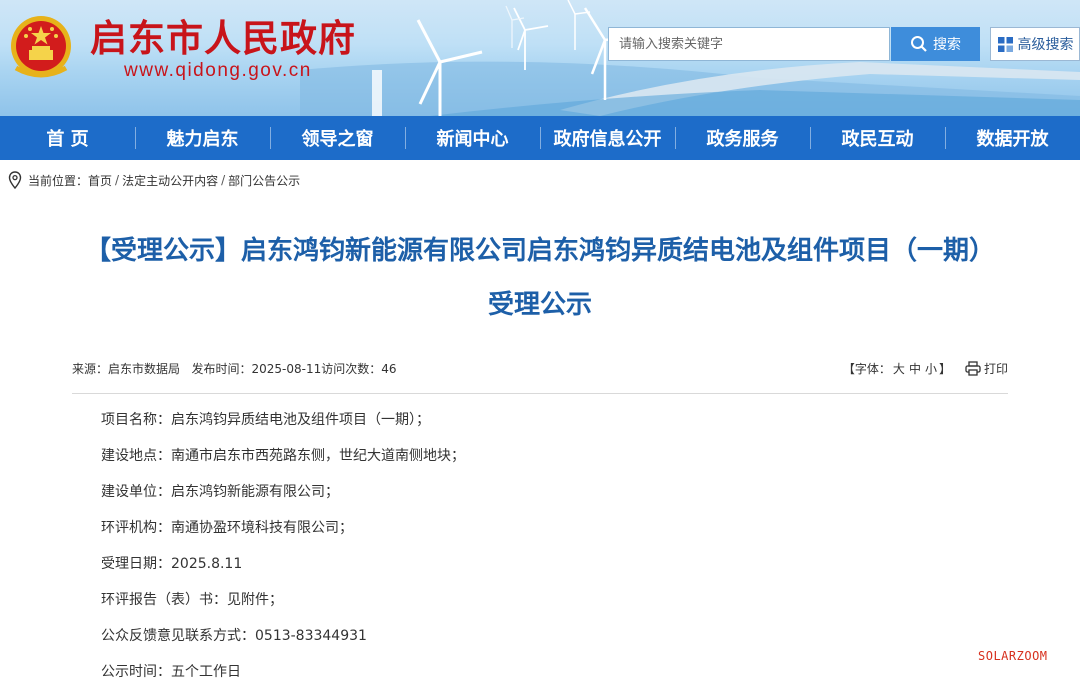 Image resolution: width=1080 pixels, height=692 pixels. I want to click on article-title: 【受理公示】启东鸿钧新能源有限公司启东鸿钧异质结电池及组件项目（一期）受理公示, so click(539, 278).